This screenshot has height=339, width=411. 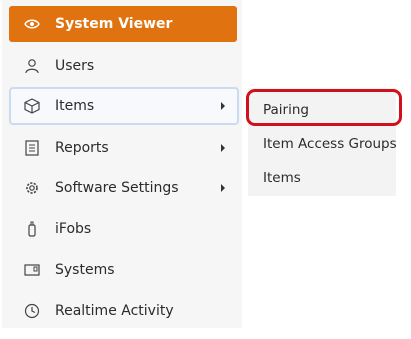 I want to click on sidebar-item-items: Items, so click(x=124, y=106).